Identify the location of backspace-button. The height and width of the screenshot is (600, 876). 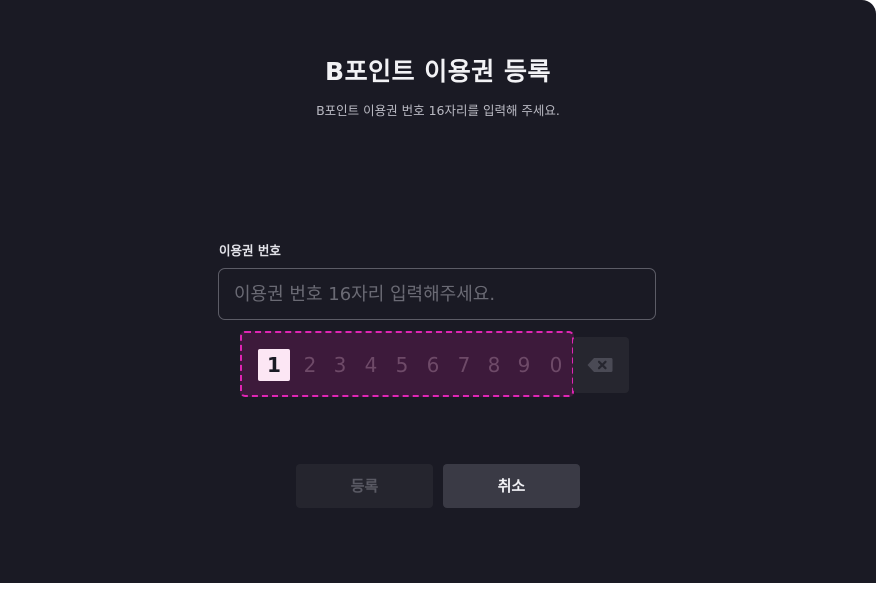
(601, 365).